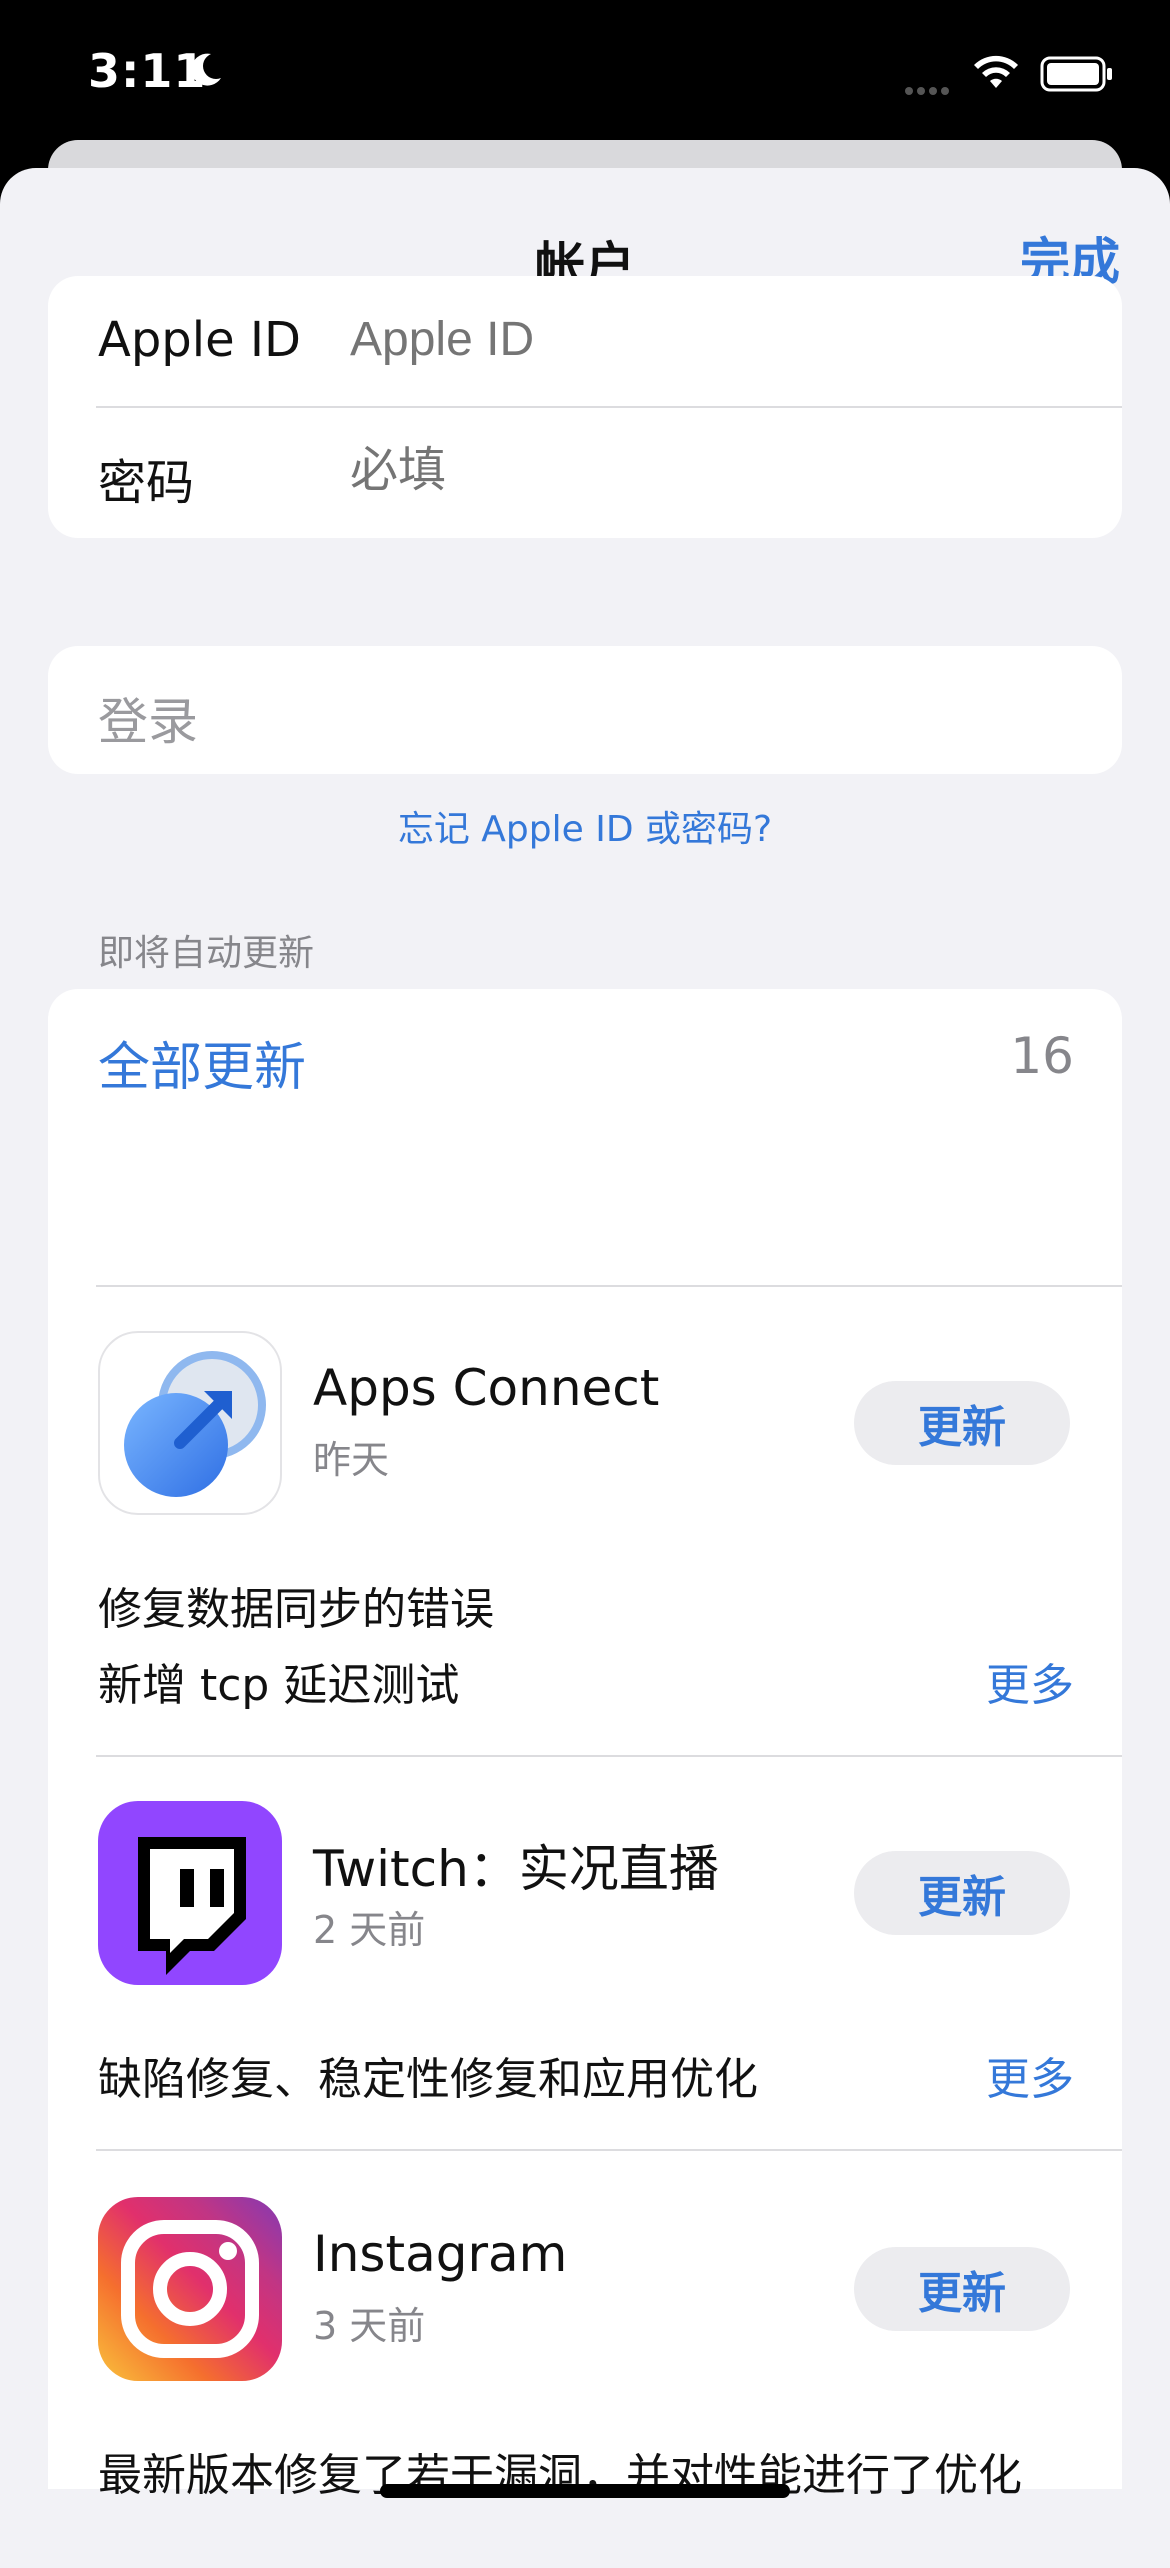  What do you see at coordinates (206, 69) in the screenshot?
I see `moon-icon` at bounding box center [206, 69].